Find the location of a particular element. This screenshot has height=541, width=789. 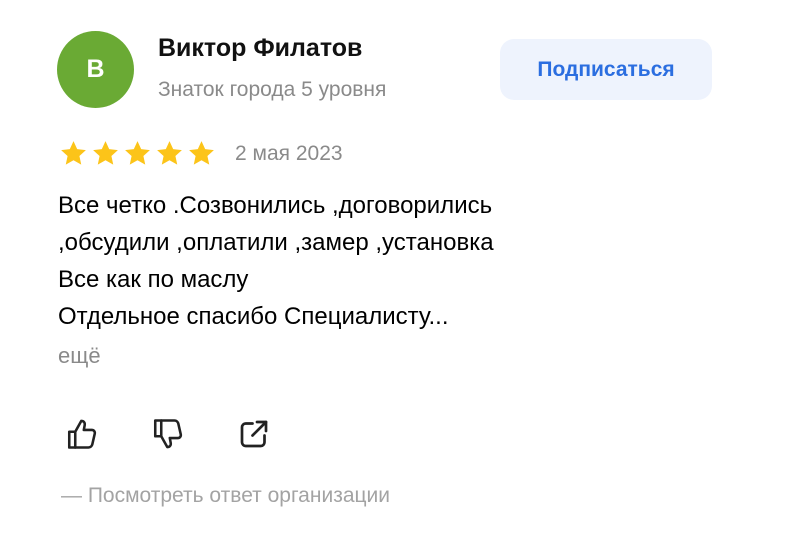

like-button is located at coordinates (82, 434).